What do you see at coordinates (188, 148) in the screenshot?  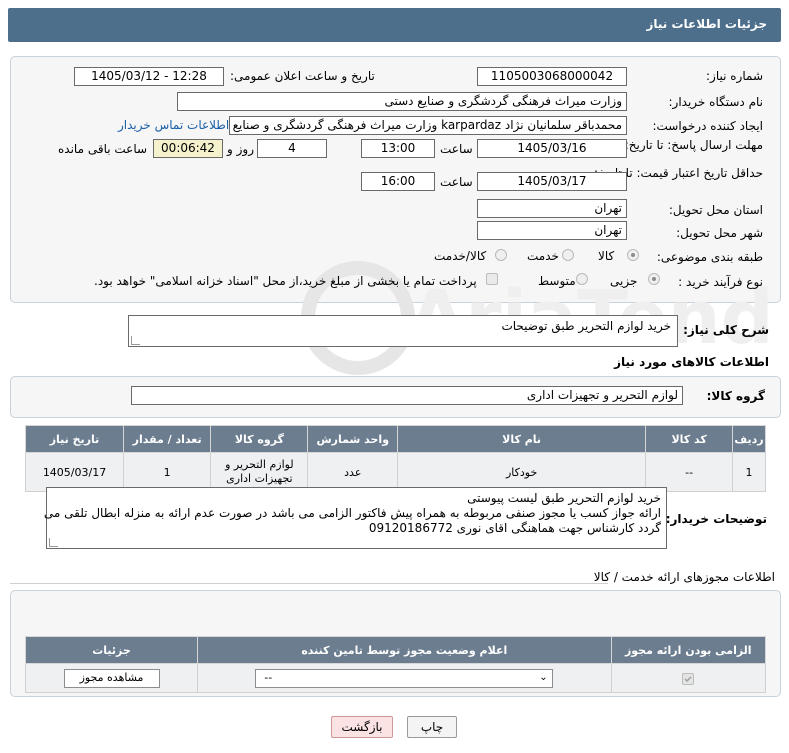 I see `remaining-time-field: 00:06:42` at bounding box center [188, 148].